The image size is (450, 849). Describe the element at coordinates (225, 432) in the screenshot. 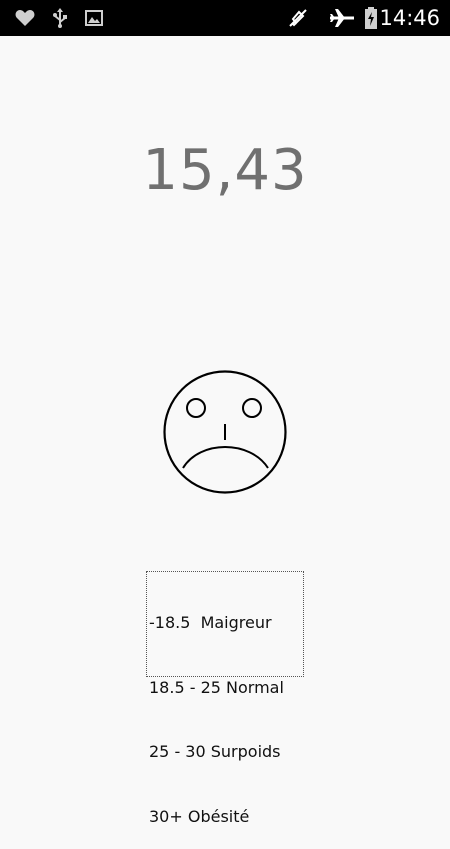

I see `sad-face-icon` at that location.